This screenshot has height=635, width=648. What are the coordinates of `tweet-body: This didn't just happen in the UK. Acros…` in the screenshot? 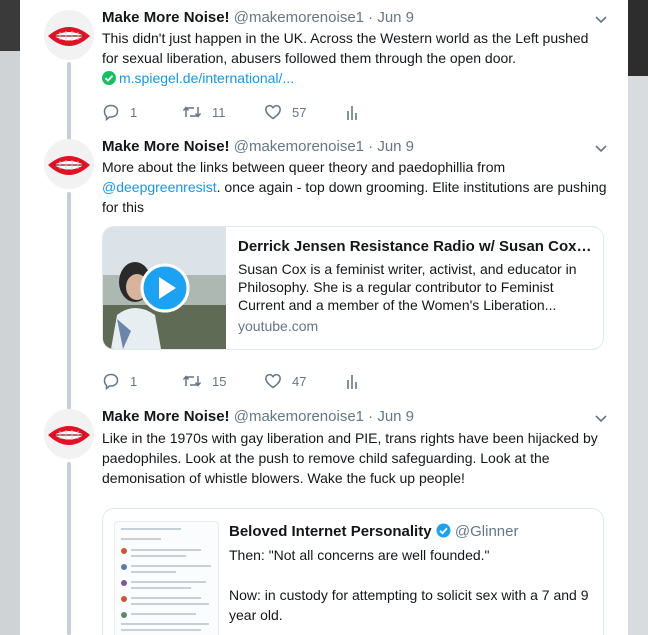 It's located at (345, 48).